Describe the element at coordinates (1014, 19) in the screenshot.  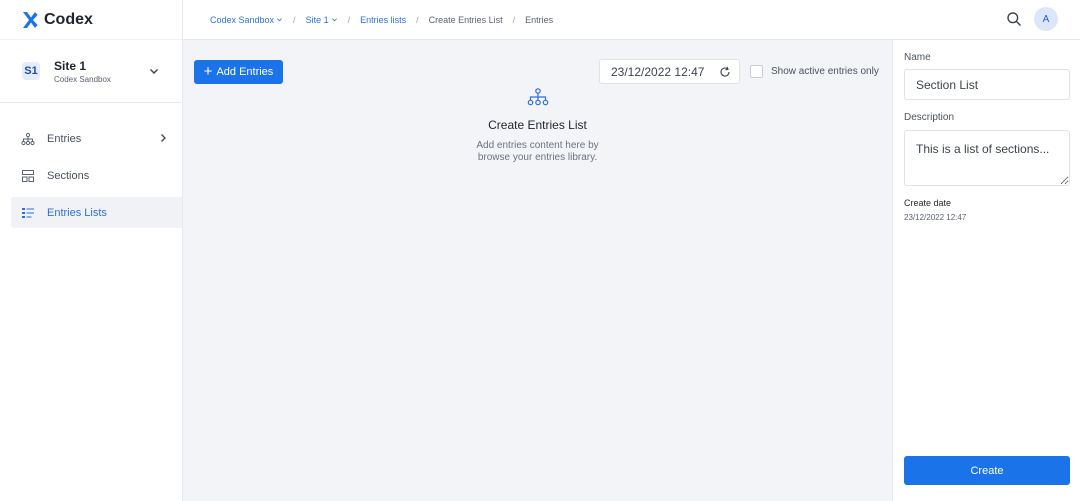
I see `search-icon` at that location.